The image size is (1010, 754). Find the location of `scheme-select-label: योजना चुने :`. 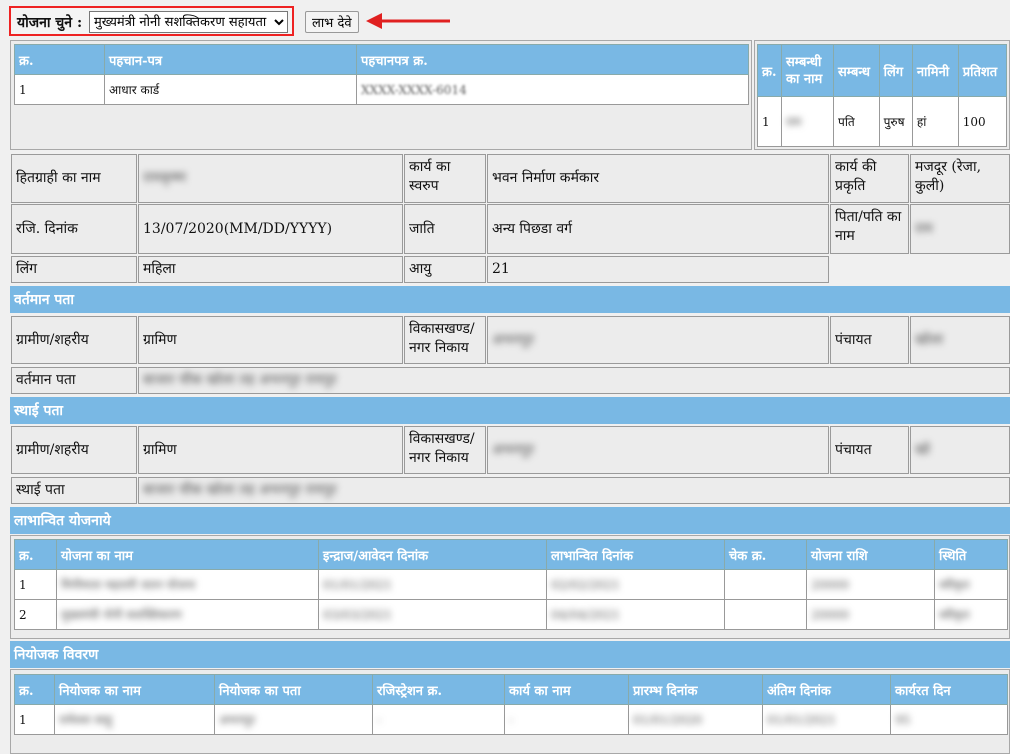

scheme-select-label: योजना चुने : is located at coordinates (50, 23).